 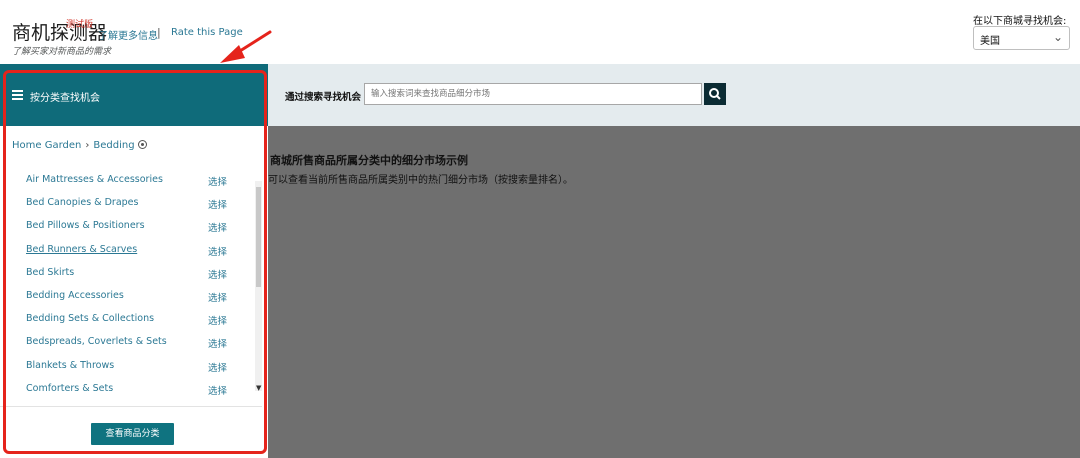 What do you see at coordinates (420, 180) in the screenshot?
I see `niche-examples-description: 可以查看当前所售商品所属类别中的热门细分市场（按搜索量排名）。` at bounding box center [420, 180].